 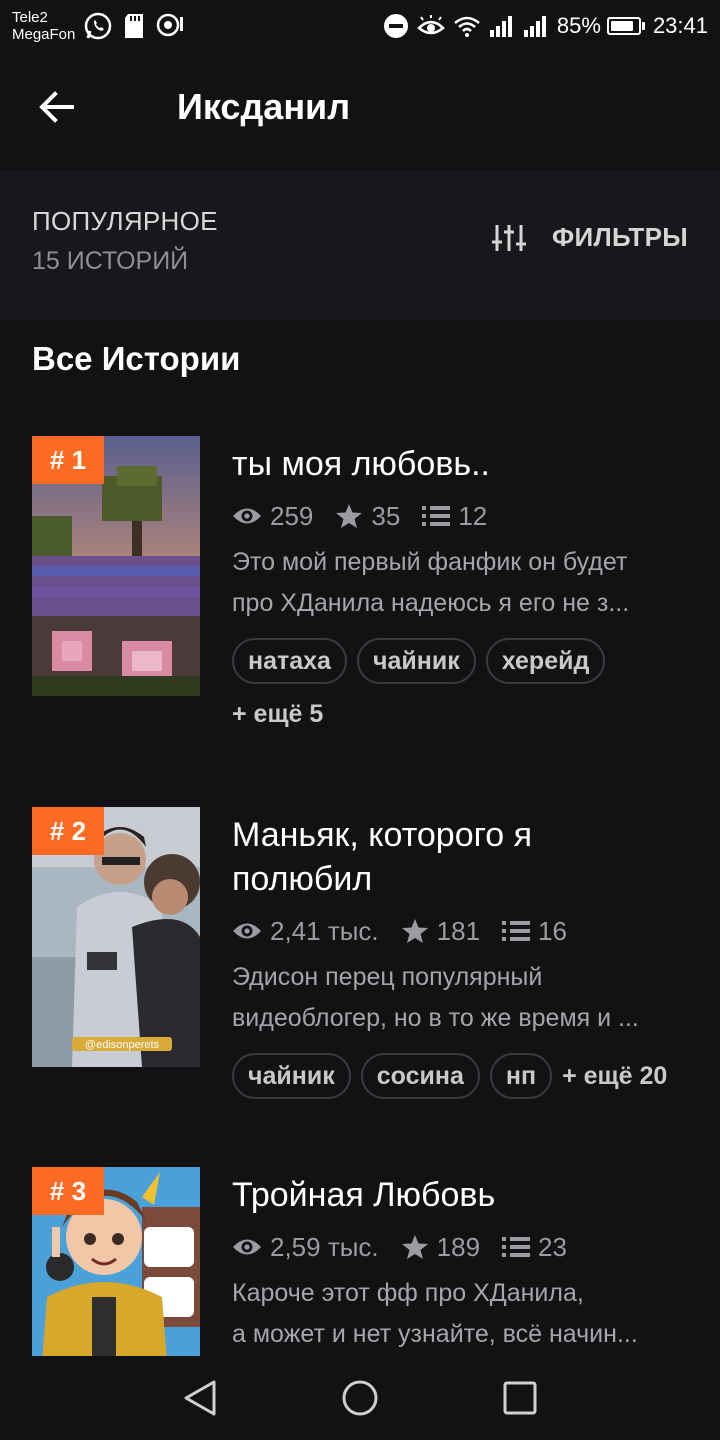 I want to click on system-nav-bar, so click(x=360, y=1398).